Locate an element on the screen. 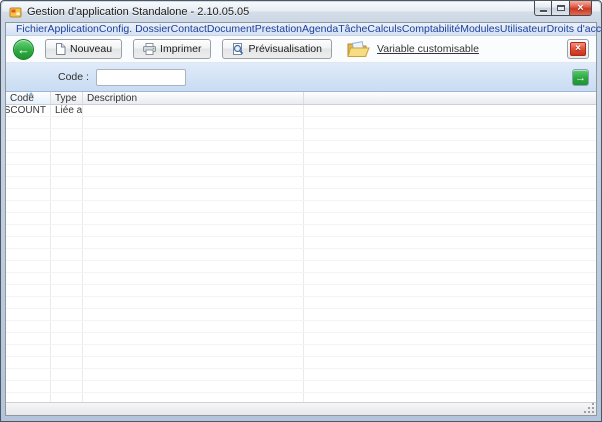 This screenshot has height=422, width=602. filter-row: Code : → is located at coordinates (301, 76).